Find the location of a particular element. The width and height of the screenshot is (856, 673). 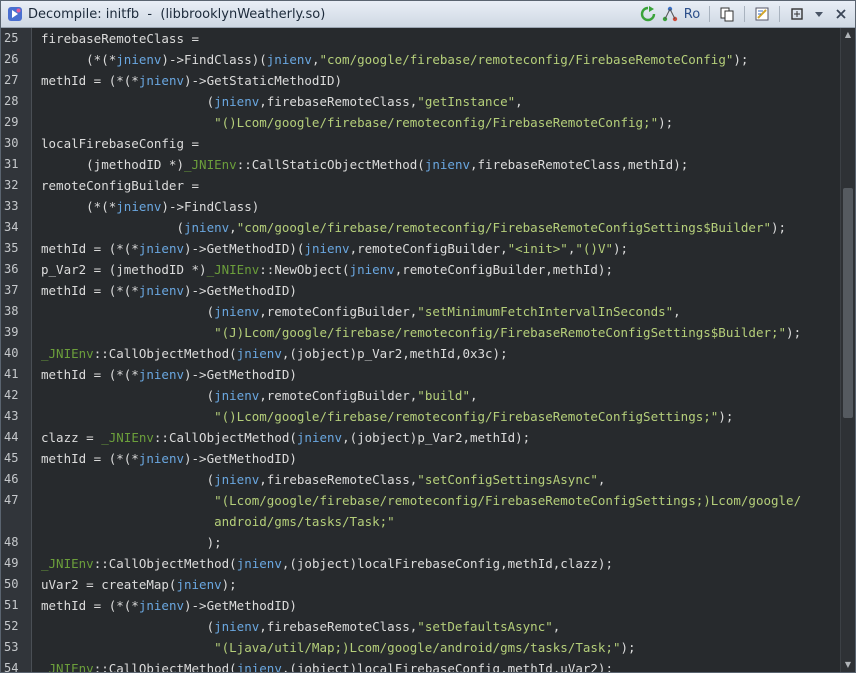

code-token: ,firebaseRemoteClass,methId); is located at coordinates (579, 164).